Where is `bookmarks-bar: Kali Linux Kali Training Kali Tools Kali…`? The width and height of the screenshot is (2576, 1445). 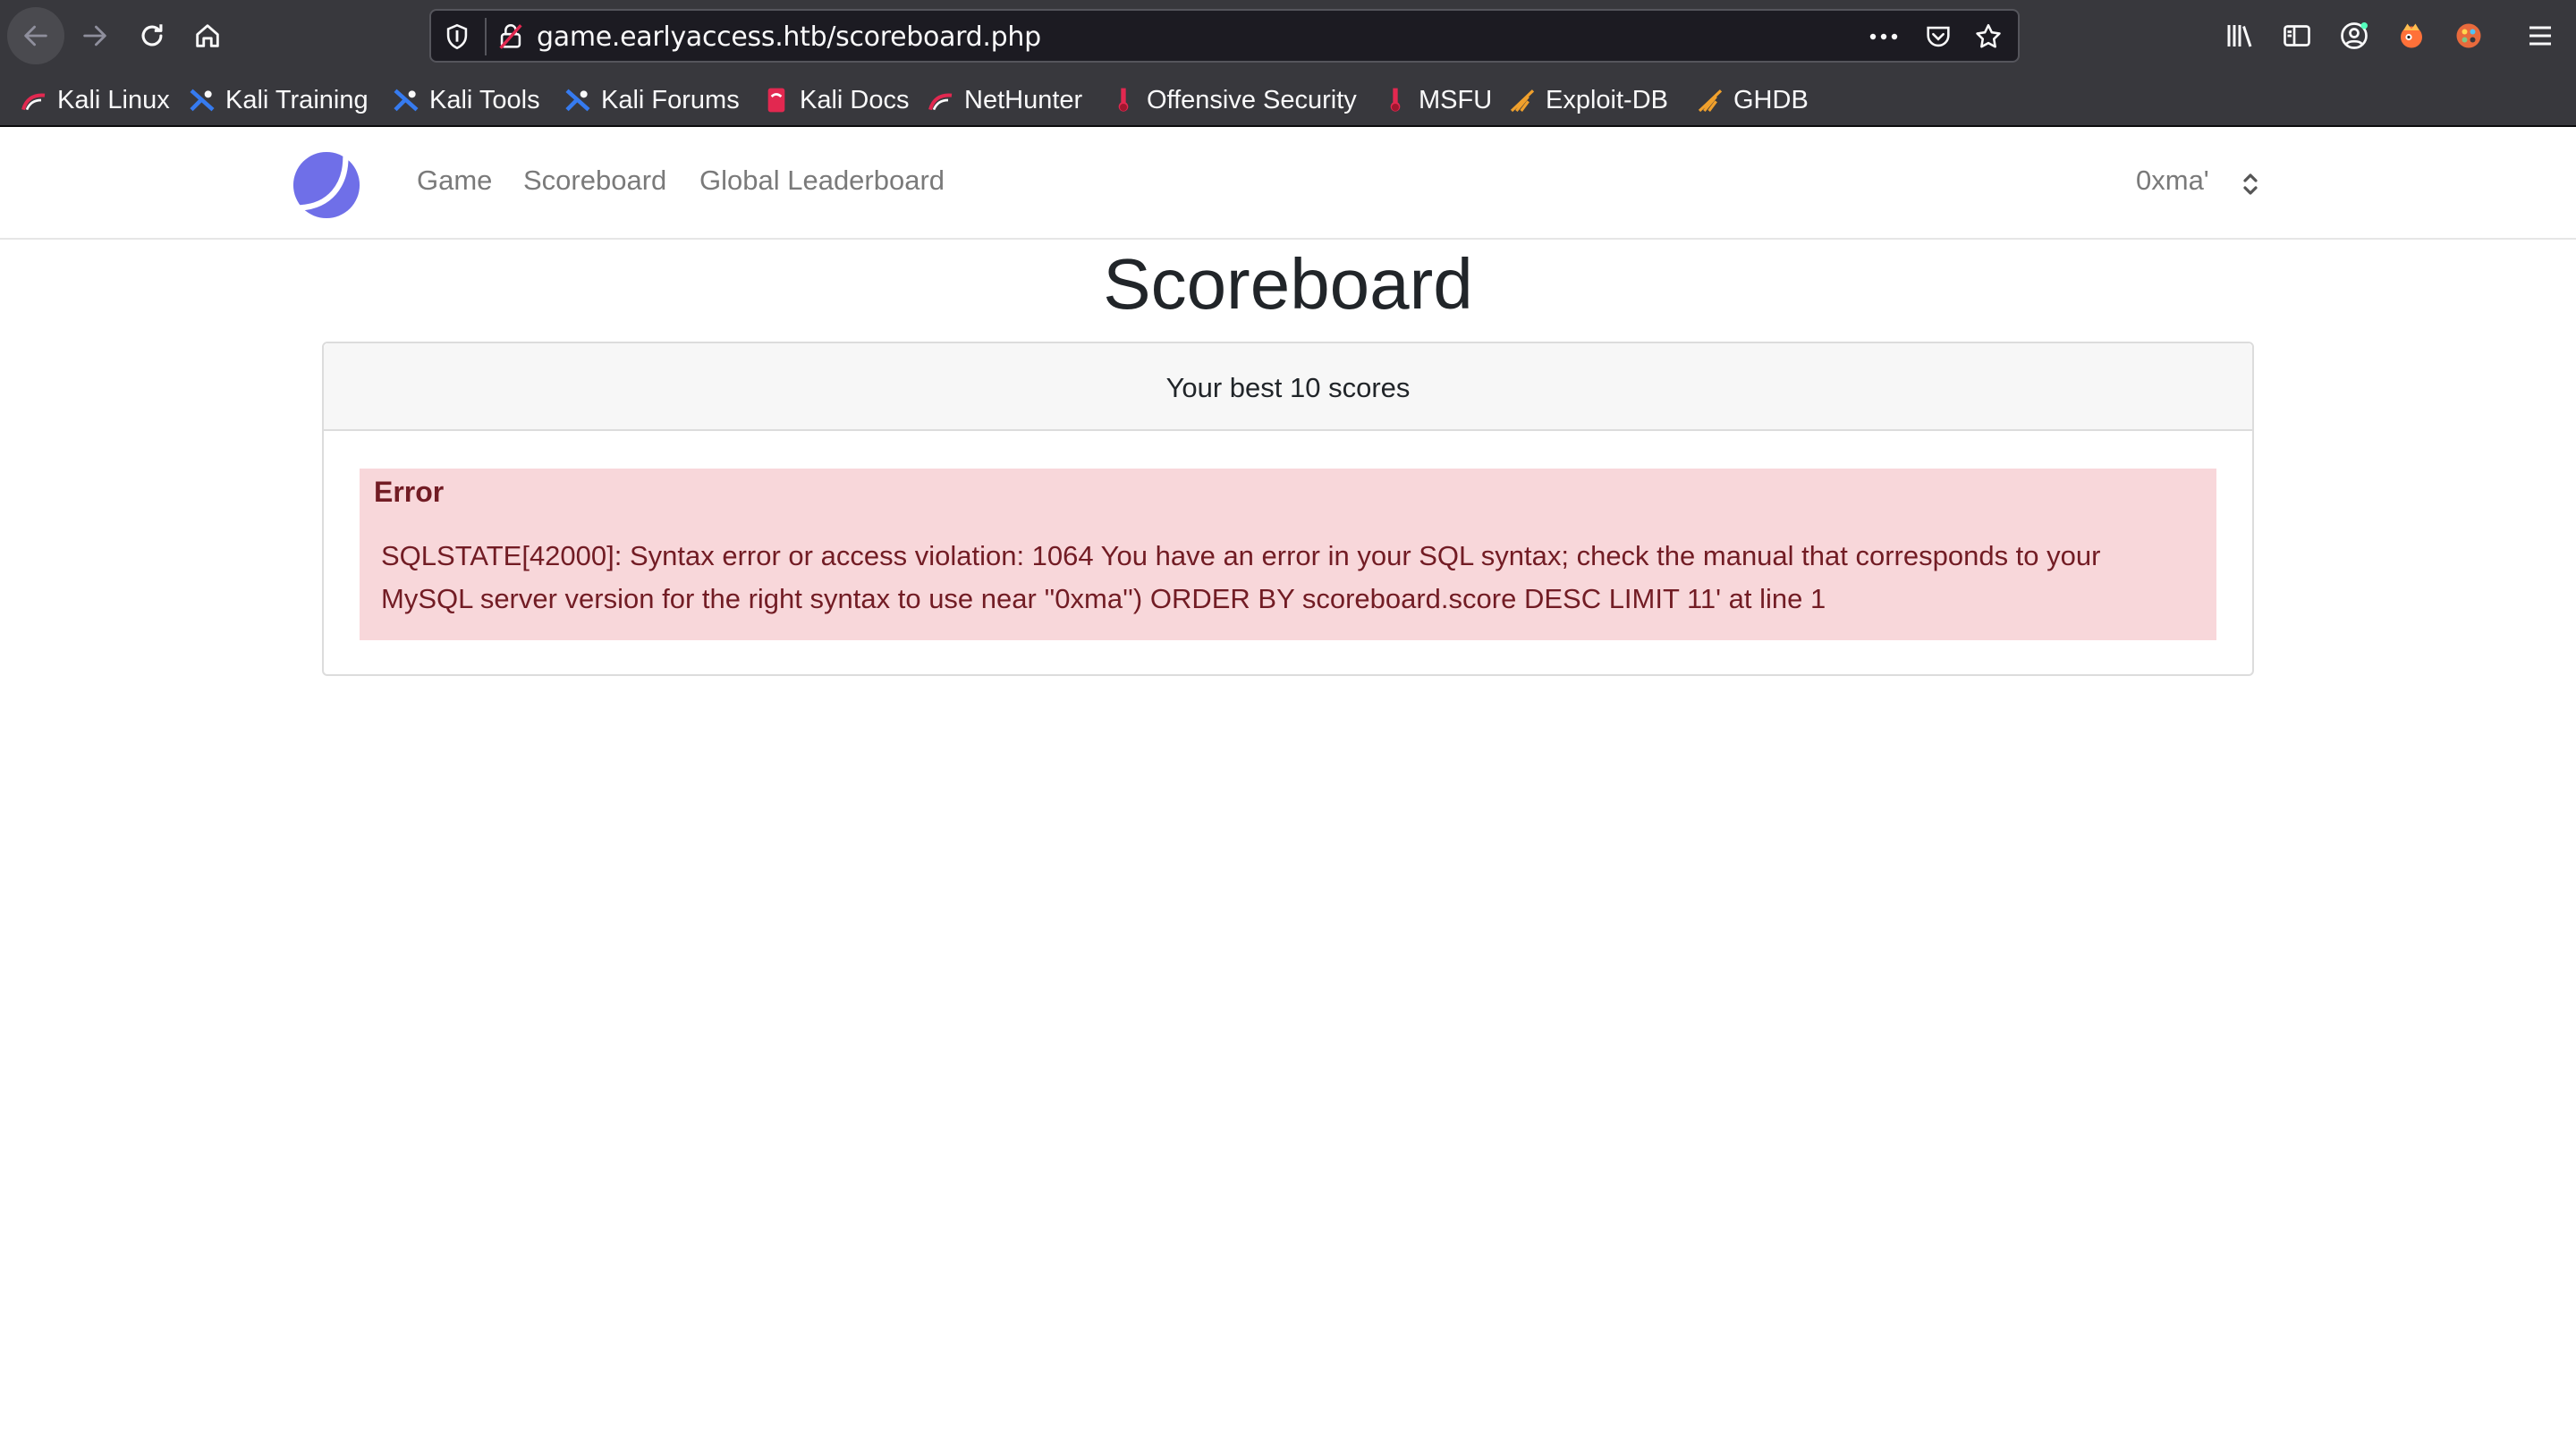 bookmarks-bar: Kali Linux Kali Training Kali Tools Kali… is located at coordinates (1288, 99).